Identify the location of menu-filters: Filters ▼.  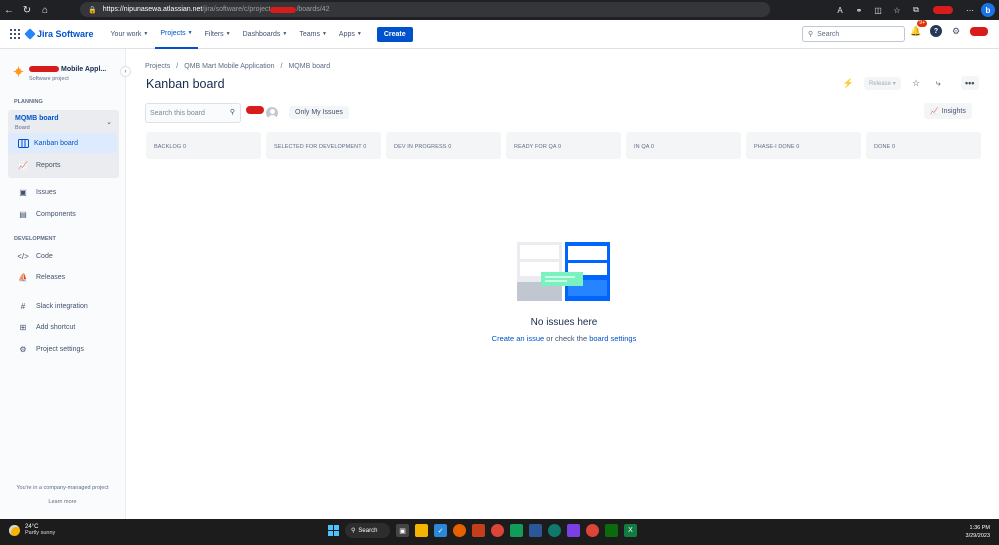
(218, 34).